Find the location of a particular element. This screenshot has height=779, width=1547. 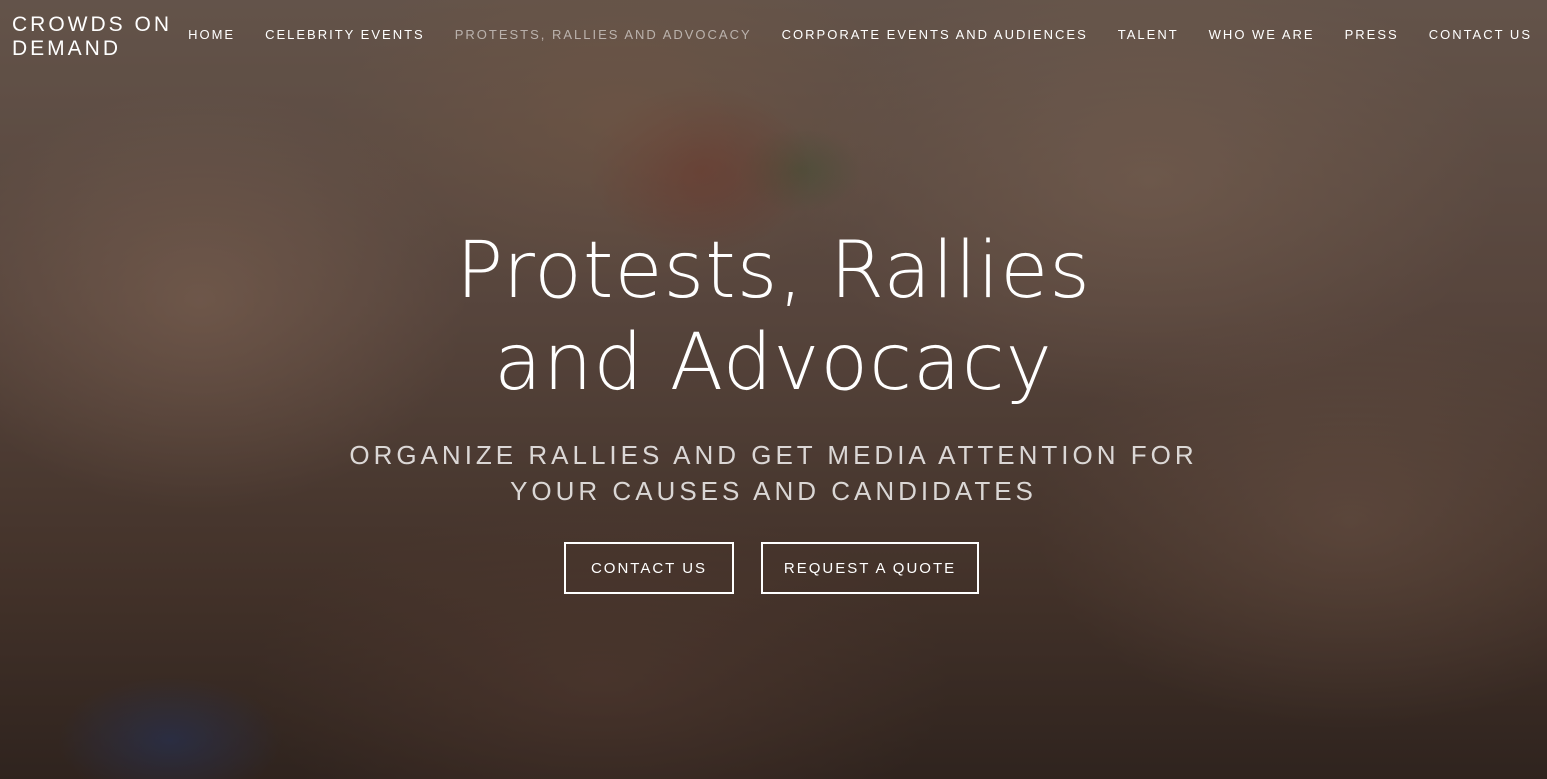

nav-item-home: HOME is located at coordinates (211, 34).